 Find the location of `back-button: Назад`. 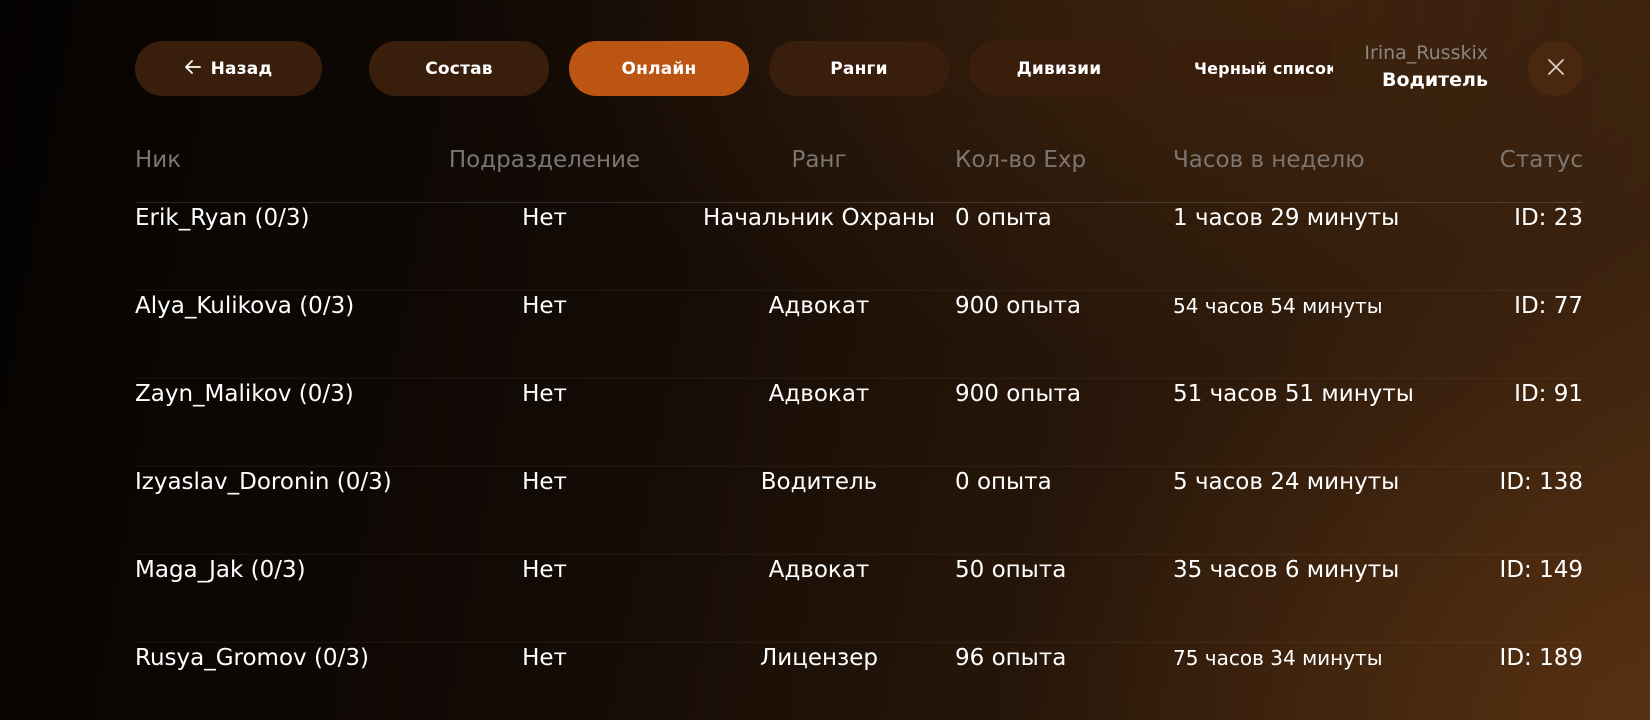

back-button: Назад is located at coordinates (228, 68).